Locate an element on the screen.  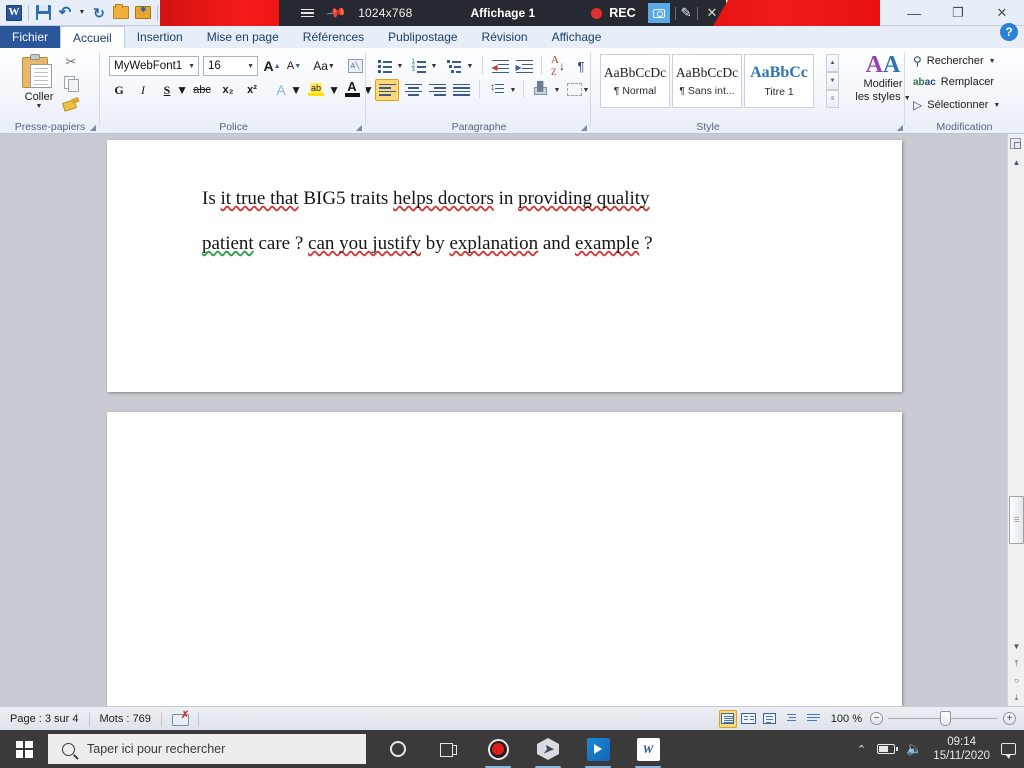
align-right-button is located at coordinates (437, 90).